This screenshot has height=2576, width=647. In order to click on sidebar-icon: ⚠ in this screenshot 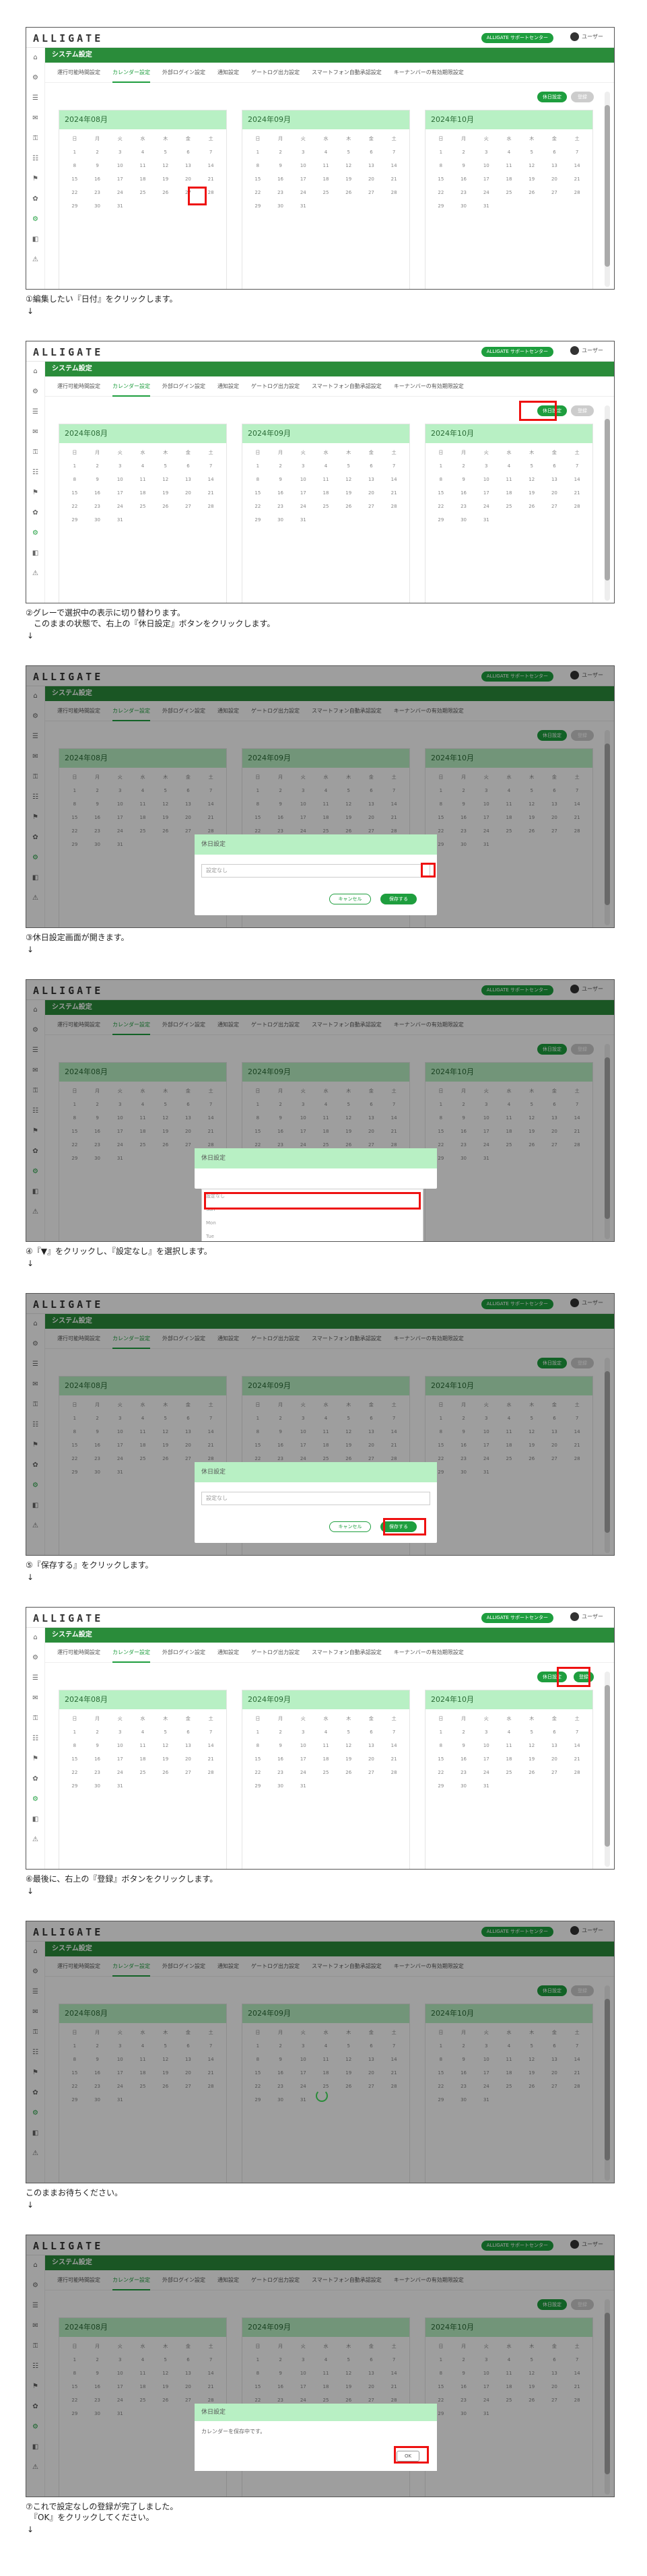, I will do `click(35, 1840)`.